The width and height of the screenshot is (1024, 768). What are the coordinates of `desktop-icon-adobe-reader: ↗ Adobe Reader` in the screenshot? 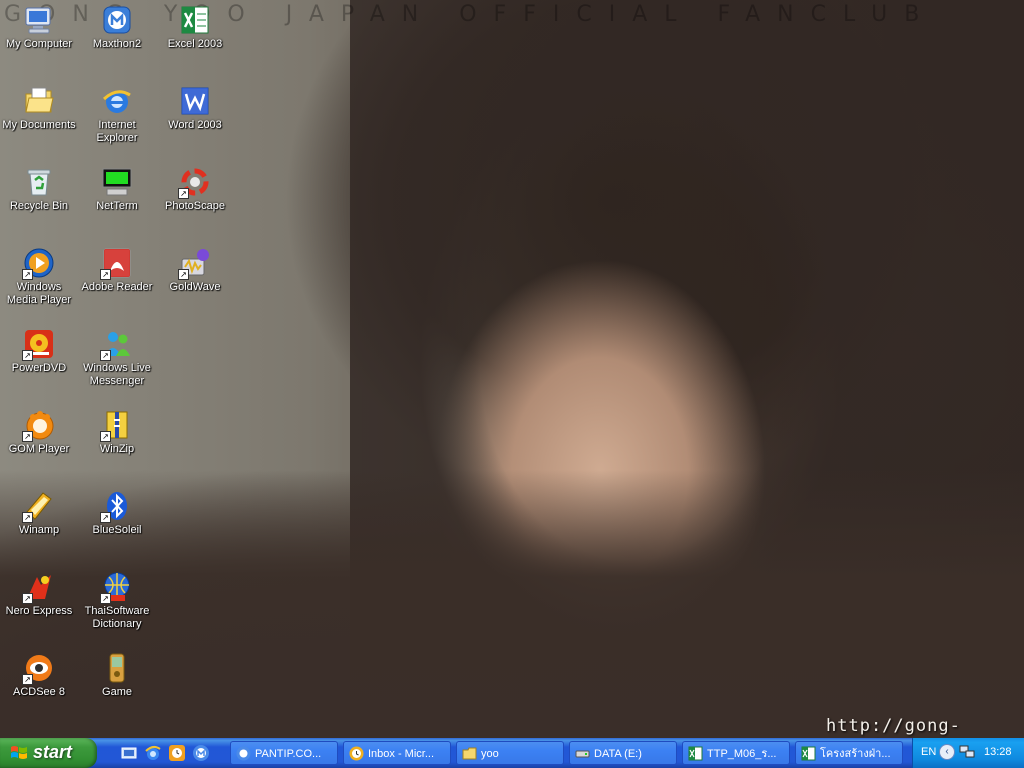 It's located at (117, 270).